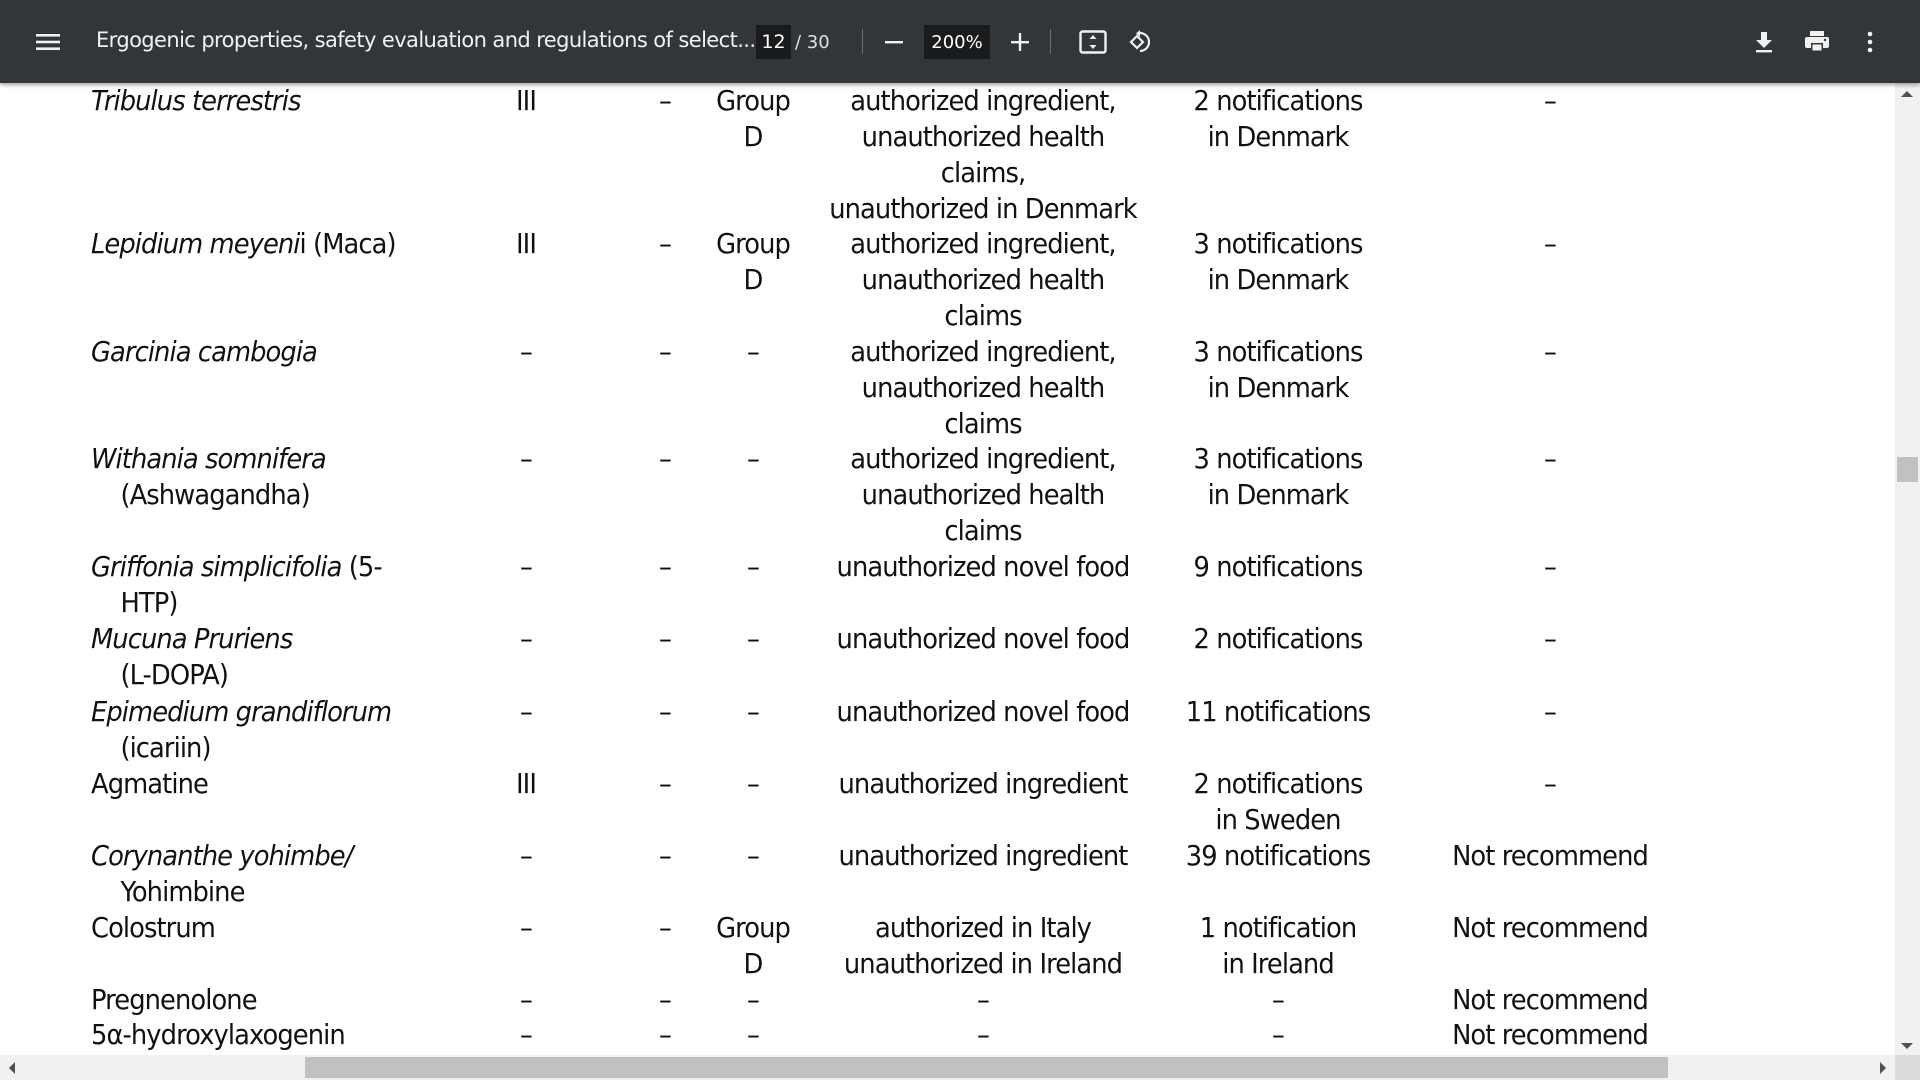  Describe the element at coordinates (1907, 94) in the screenshot. I see `scroll-up-arrow-icon` at that location.